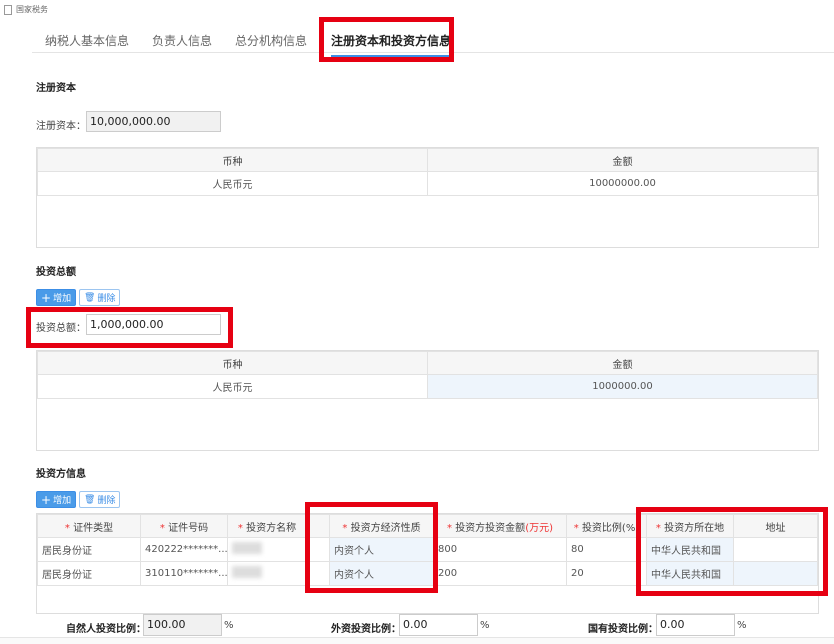 The image size is (834, 644). What do you see at coordinates (417, 640) in the screenshot?
I see `status-bar` at bounding box center [417, 640].